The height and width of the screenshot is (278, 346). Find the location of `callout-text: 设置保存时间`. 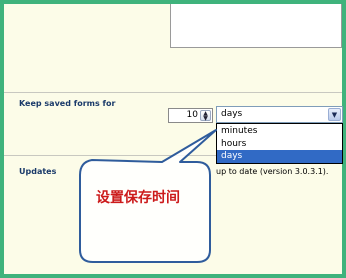

callout-text: 设置保存时间 is located at coordinates (138, 198).